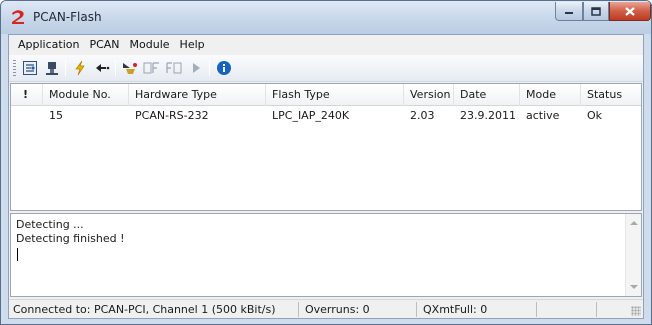 Image resolution: width=652 pixels, height=325 pixels. I want to click on run-icon, so click(196, 68).